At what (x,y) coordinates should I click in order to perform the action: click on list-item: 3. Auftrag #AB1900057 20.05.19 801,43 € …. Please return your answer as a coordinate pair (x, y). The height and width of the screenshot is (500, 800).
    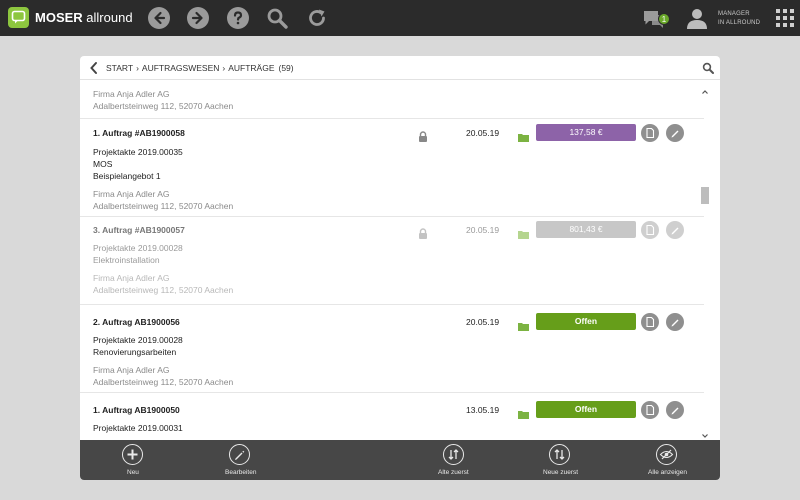
    Looking at the image, I should click on (392, 261).